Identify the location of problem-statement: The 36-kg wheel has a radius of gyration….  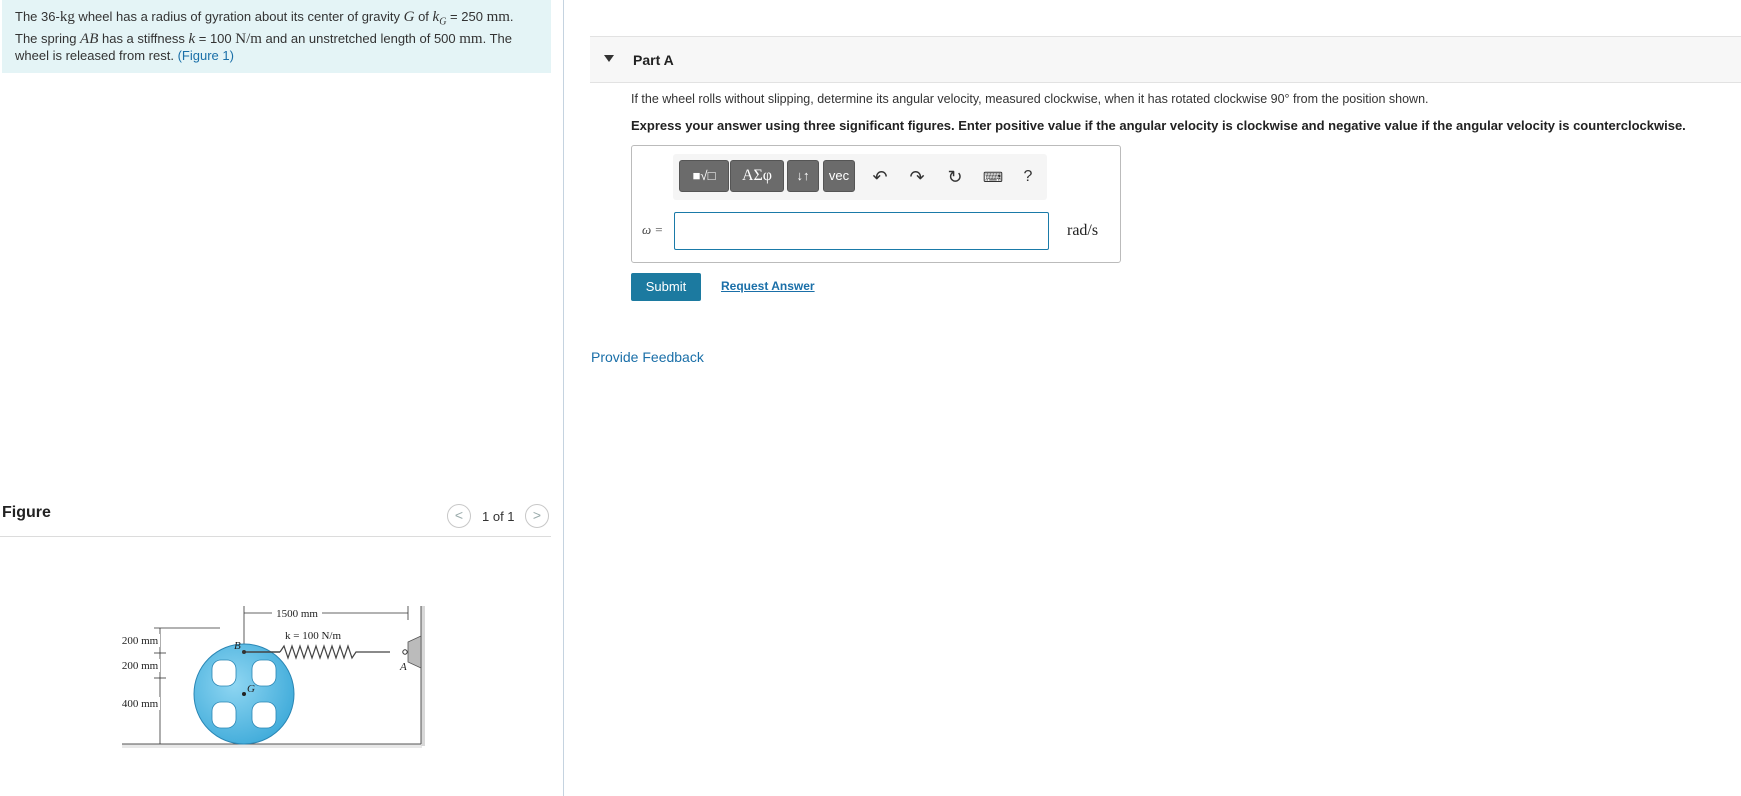
(276, 36).